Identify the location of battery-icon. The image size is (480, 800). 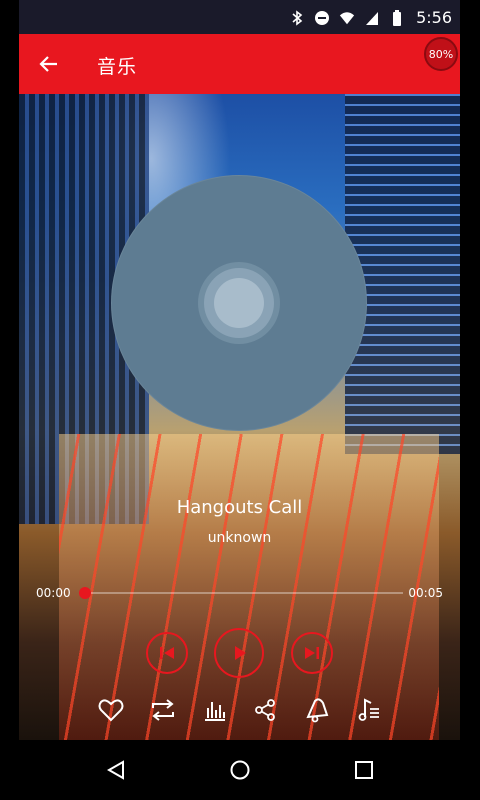
(397, 17).